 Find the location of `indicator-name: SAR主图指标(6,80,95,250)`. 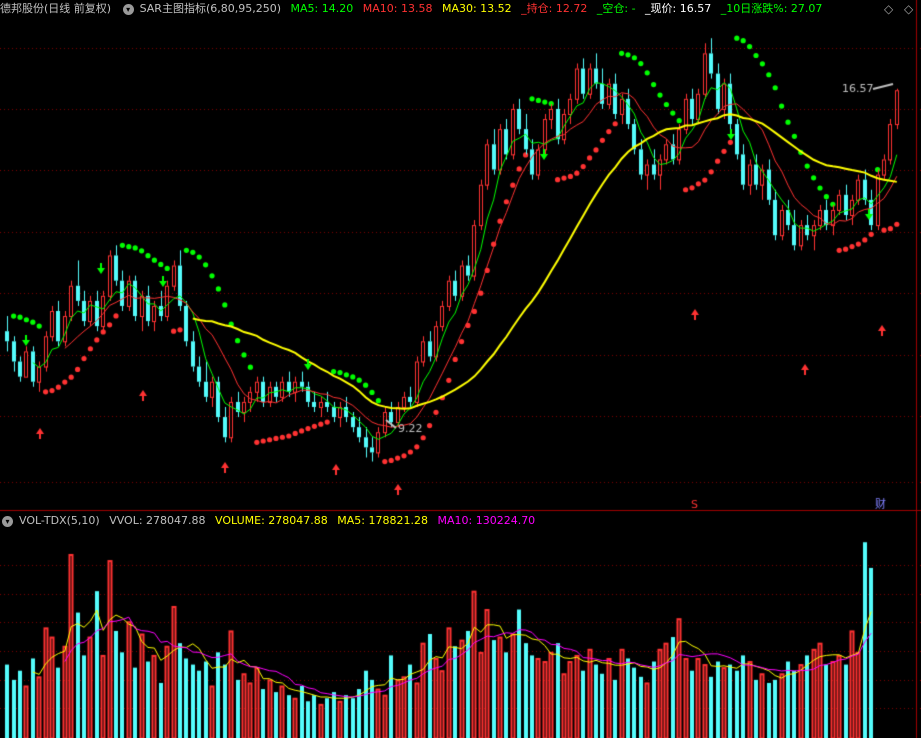

indicator-name: SAR主图指标(6,80,95,250) is located at coordinates (210, 8).